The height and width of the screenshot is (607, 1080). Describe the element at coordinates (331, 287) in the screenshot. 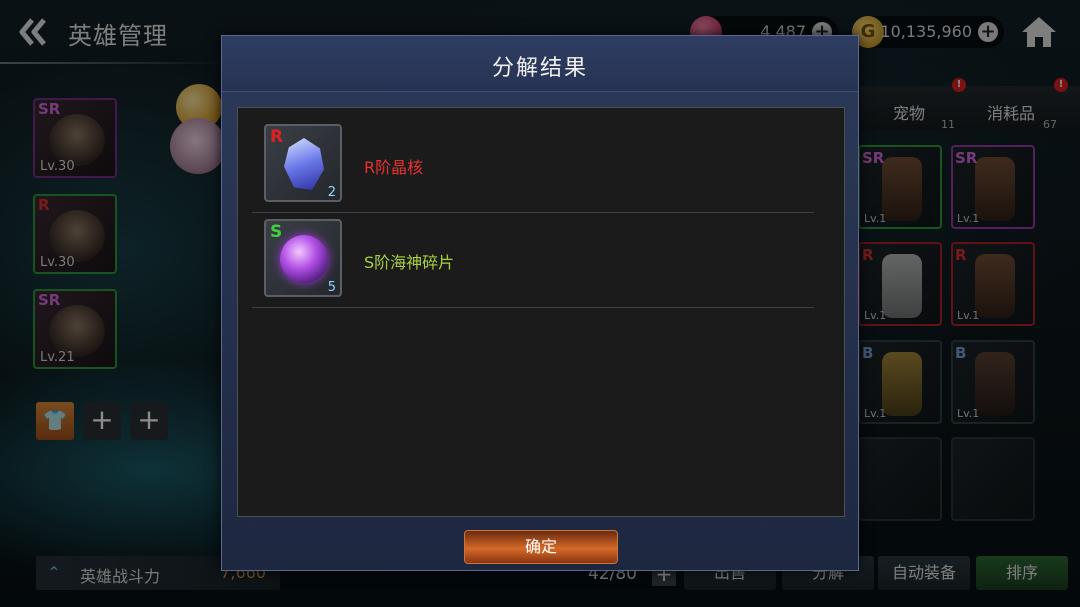

I see `item-quantity: 5` at that location.